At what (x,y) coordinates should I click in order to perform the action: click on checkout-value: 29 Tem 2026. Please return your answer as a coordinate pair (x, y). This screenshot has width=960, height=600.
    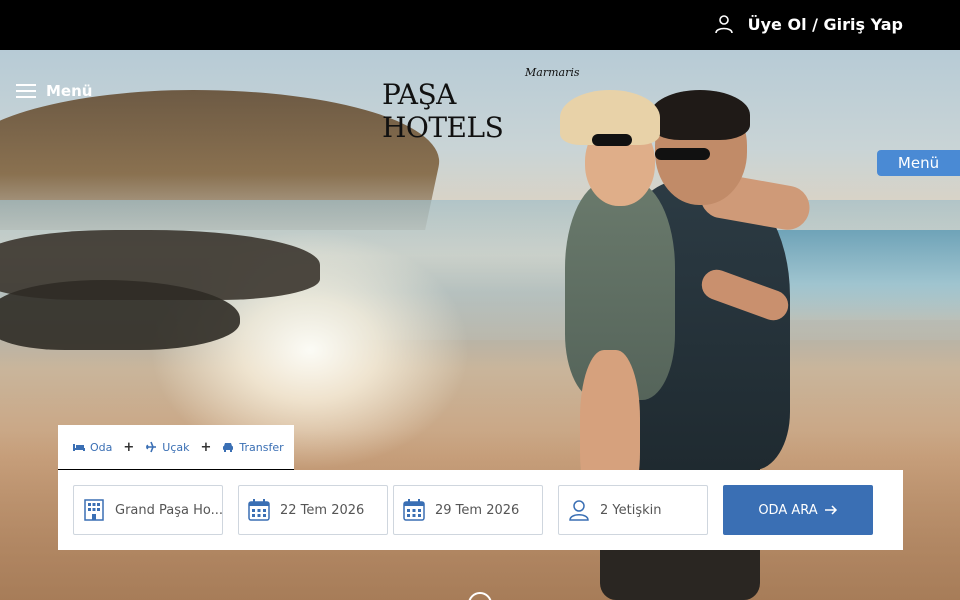
    Looking at the image, I should click on (477, 510).